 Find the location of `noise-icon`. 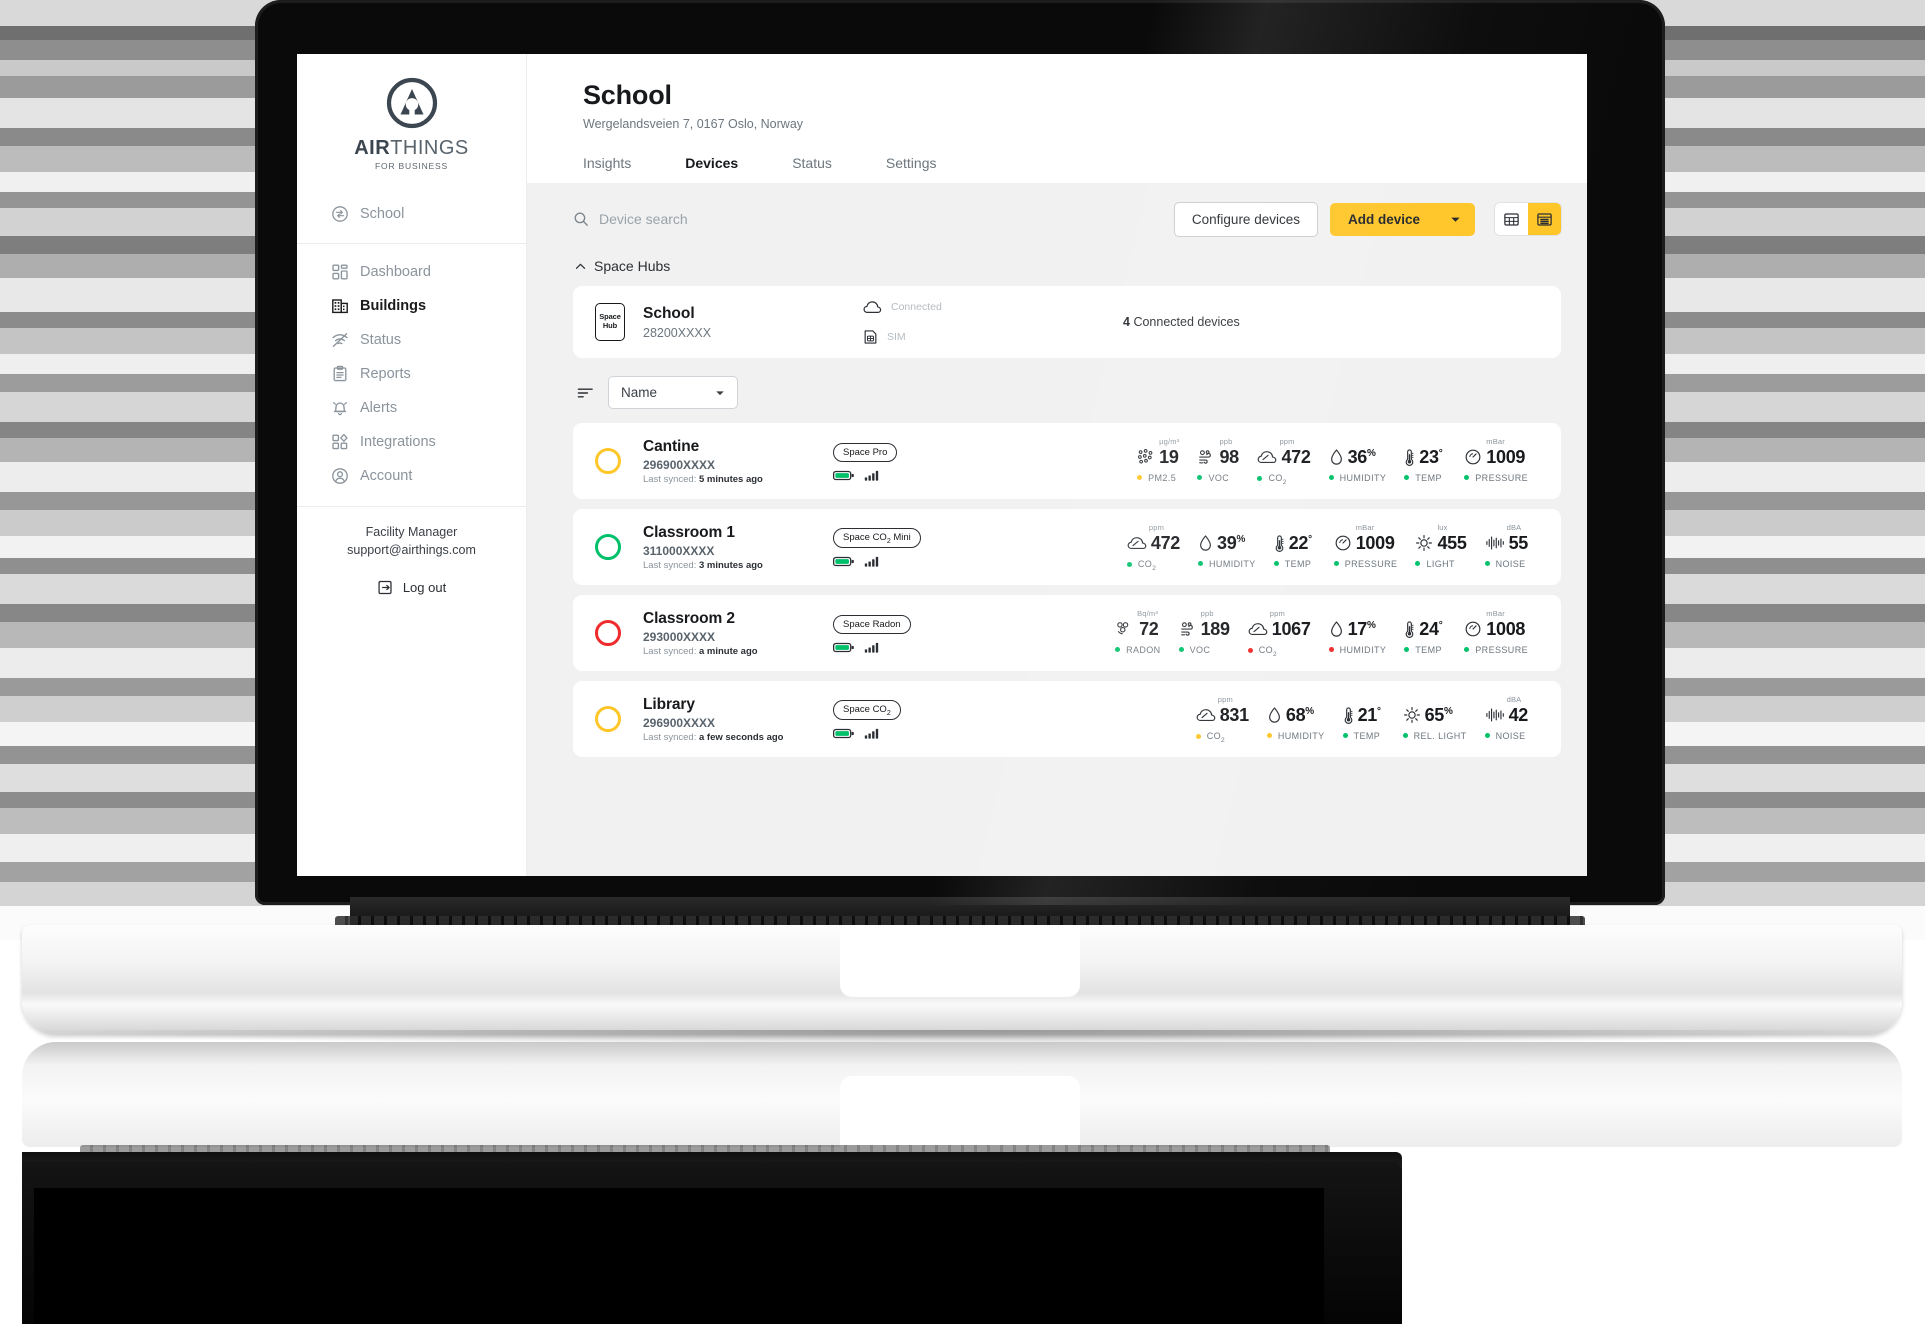

noise-icon is located at coordinates (1495, 715).